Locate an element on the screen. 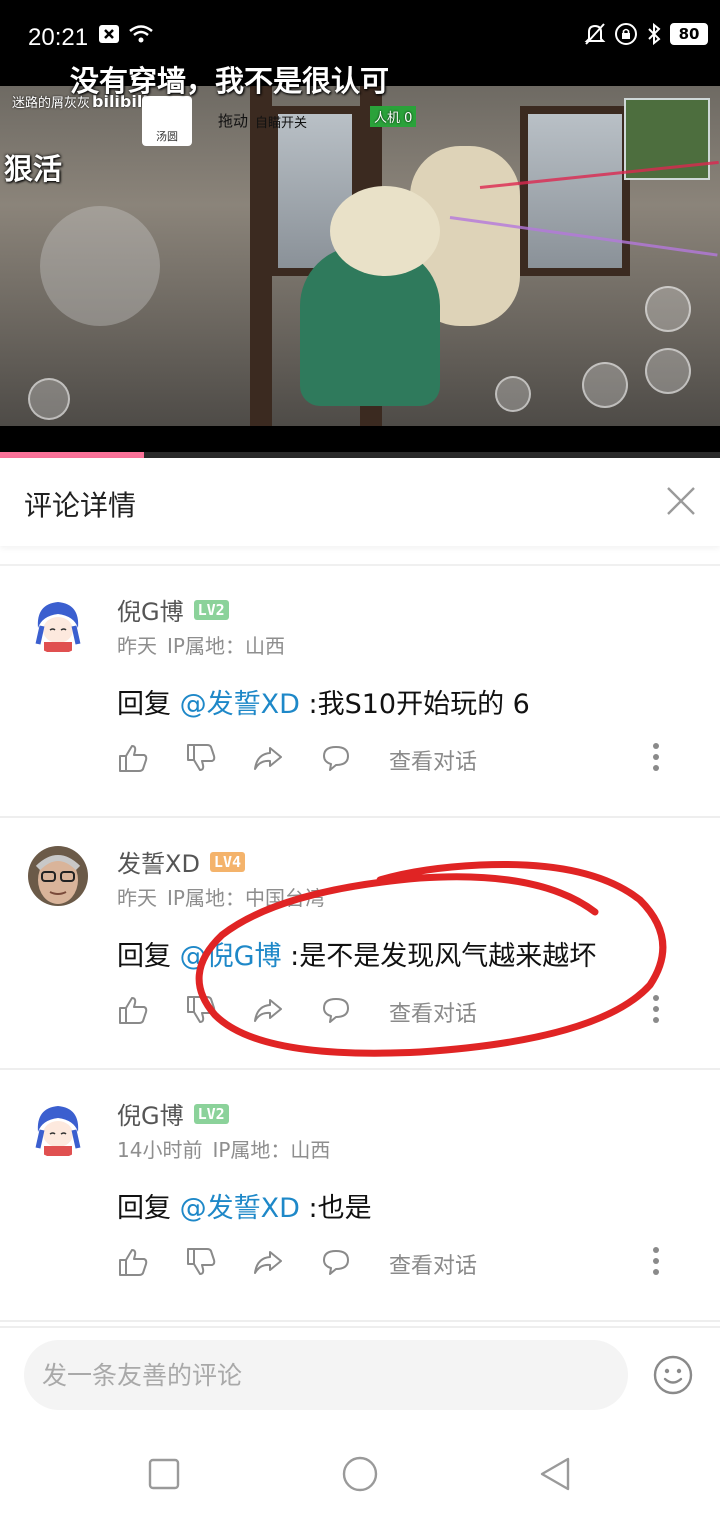 The image size is (720, 1520). status-time: 20:21 is located at coordinates (58, 37).